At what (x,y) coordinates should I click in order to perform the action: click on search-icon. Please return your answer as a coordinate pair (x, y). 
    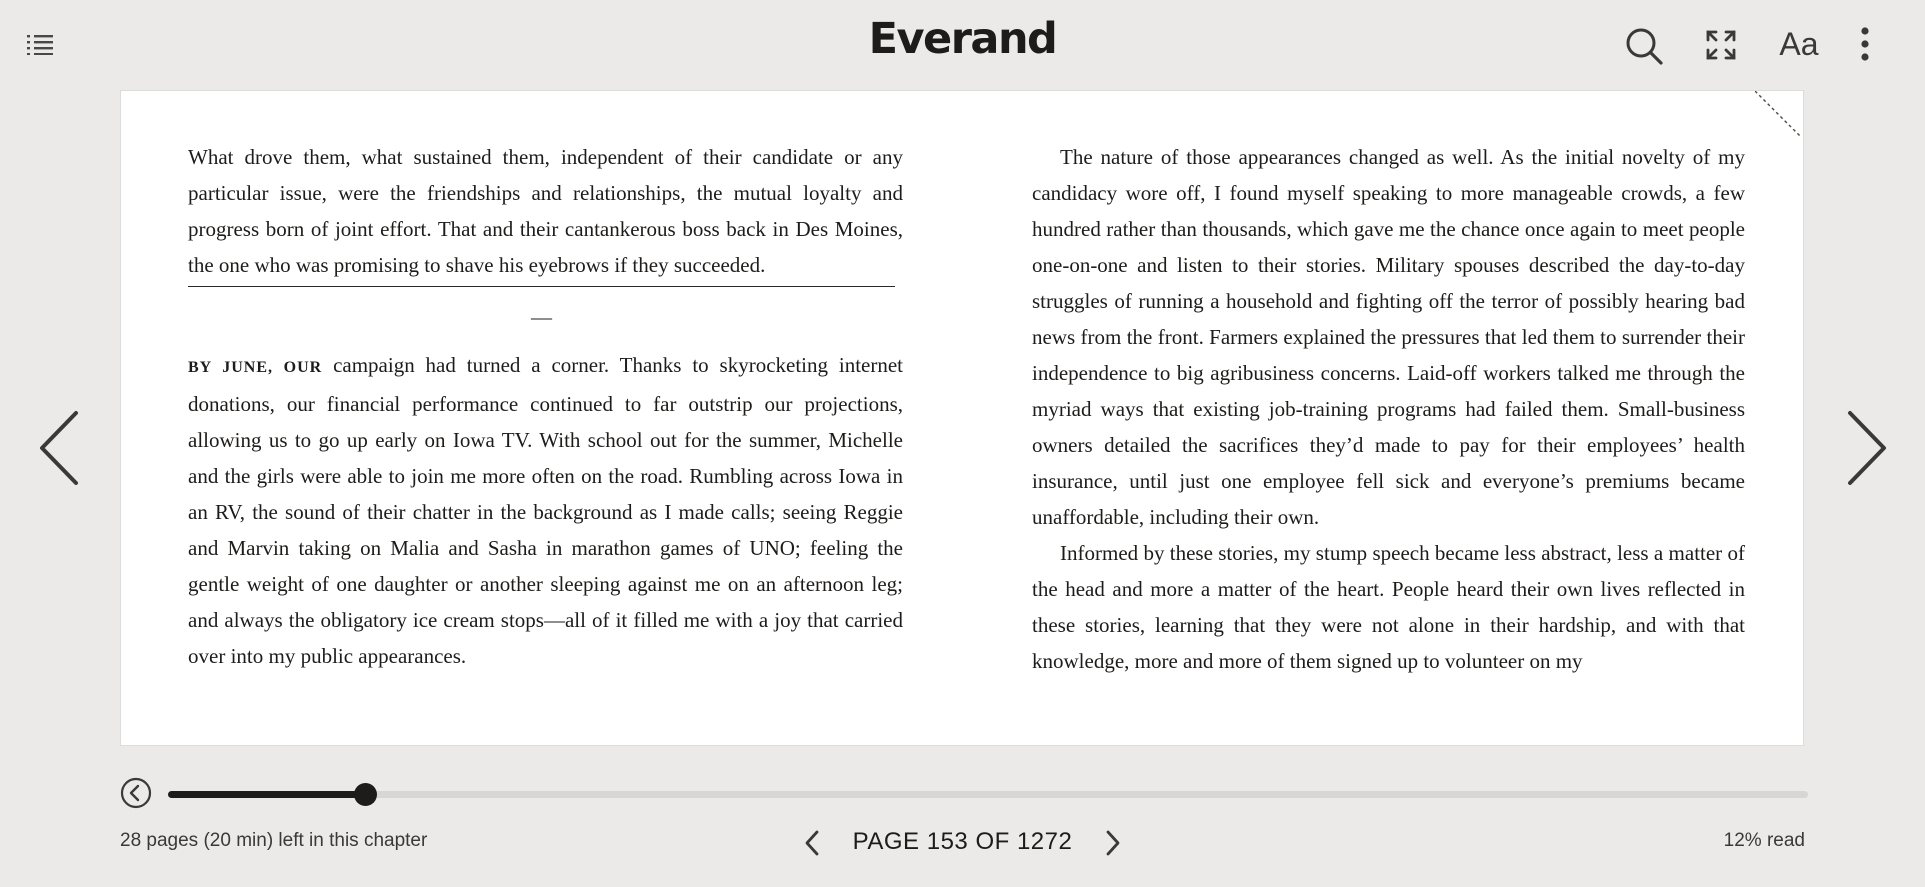
    Looking at the image, I should click on (1644, 46).